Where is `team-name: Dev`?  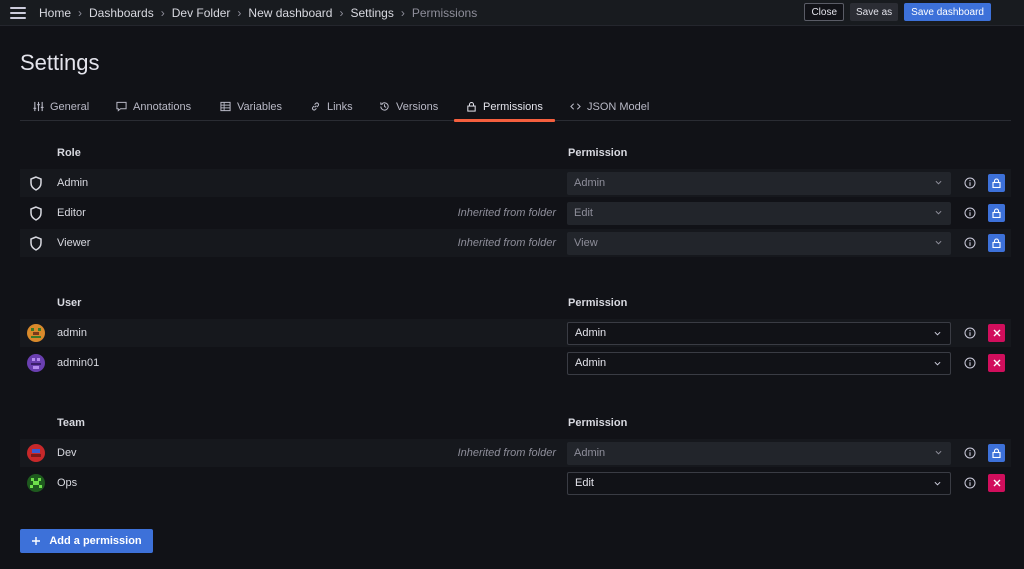
team-name: Dev is located at coordinates (67, 453).